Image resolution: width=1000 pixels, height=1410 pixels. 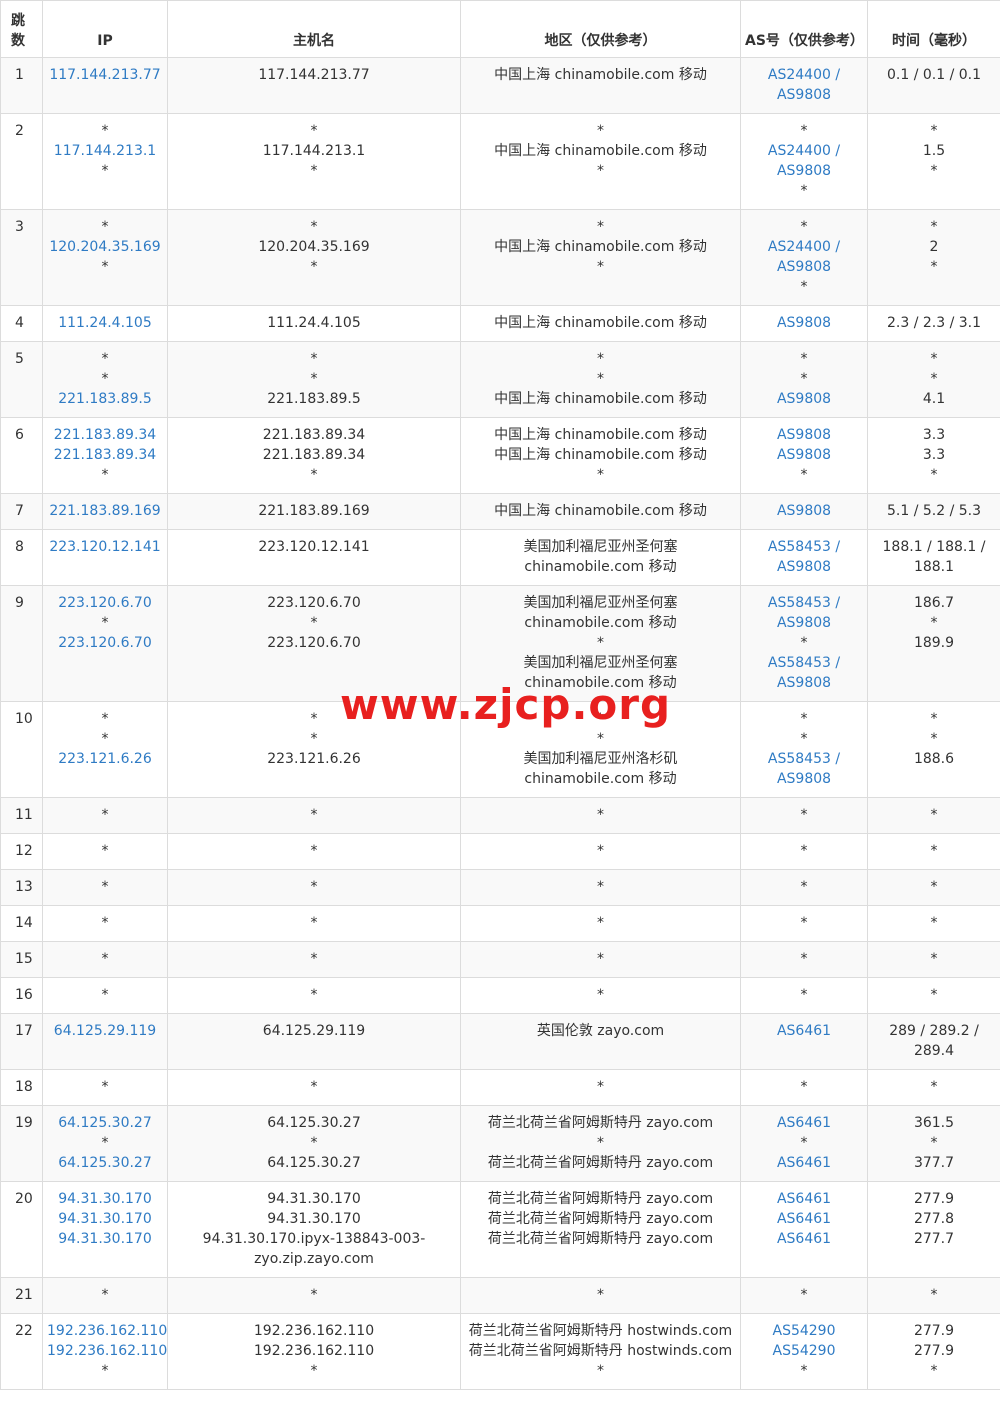 What do you see at coordinates (105, 1031) in the screenshot?
I see `ip-link: 64.125.29.119` at bounding box center [105, 1031].